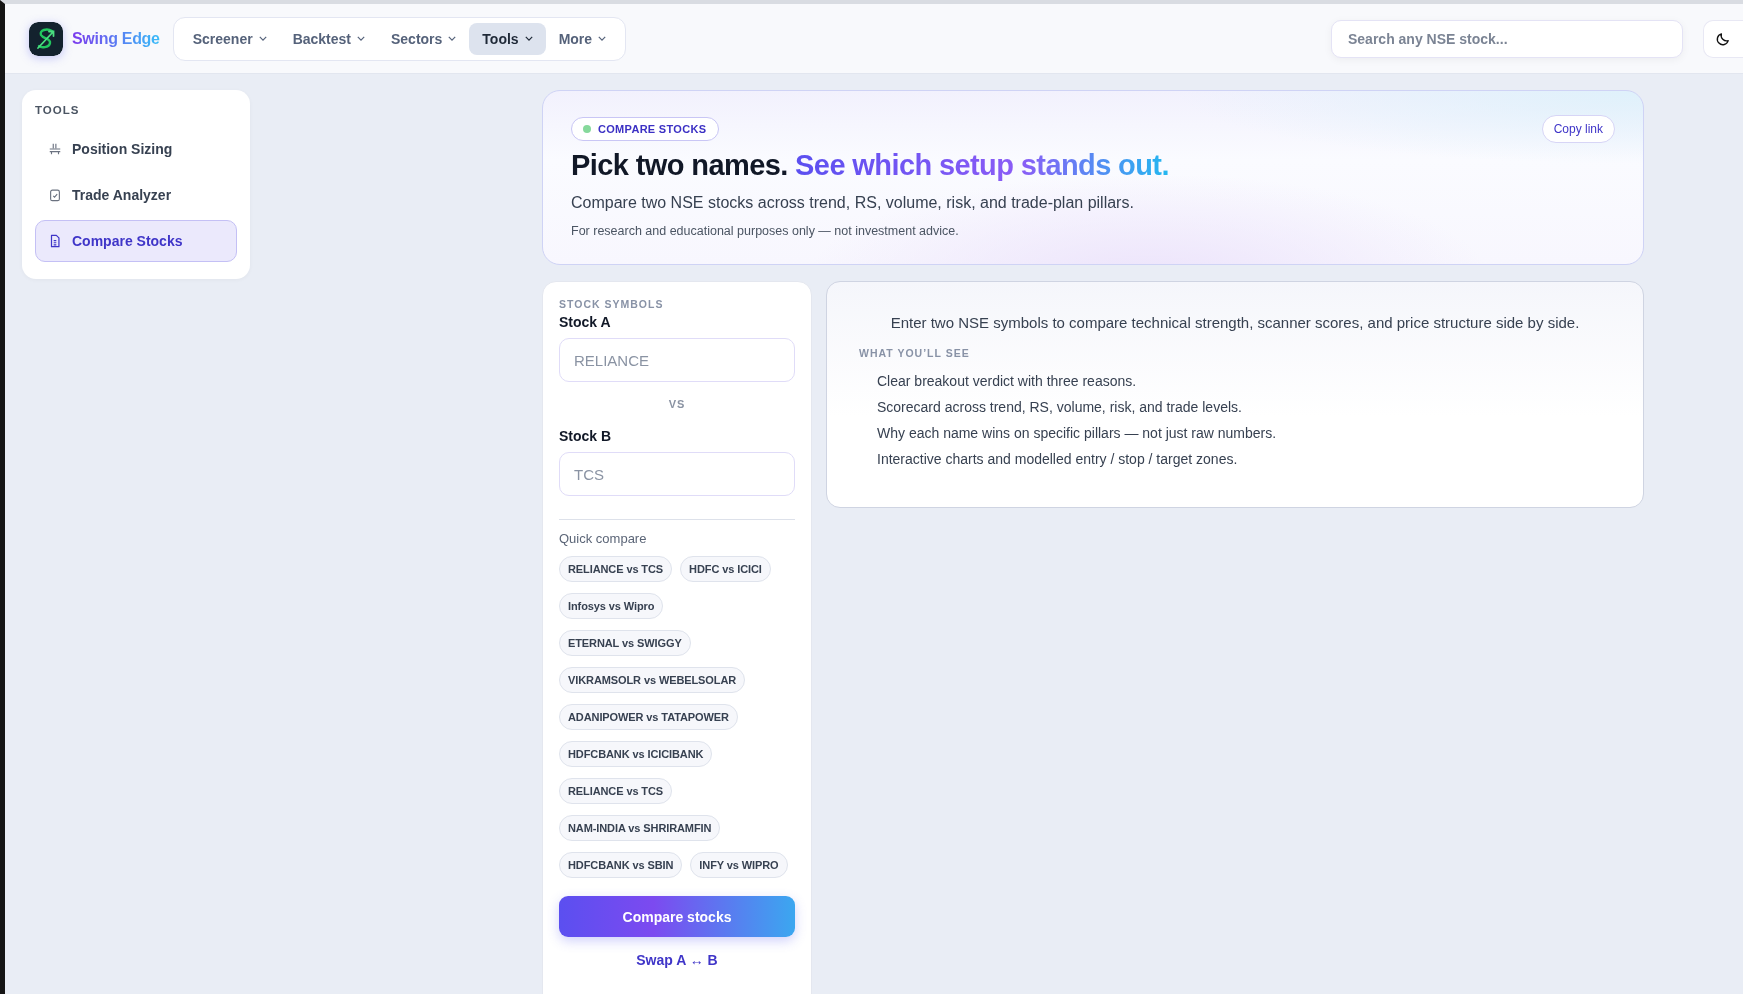 This screenshot has height=994, width=1743. I want to click on quick-compare-chip: ADANIPOWER vs TATAPOWER, so click(648, 717).